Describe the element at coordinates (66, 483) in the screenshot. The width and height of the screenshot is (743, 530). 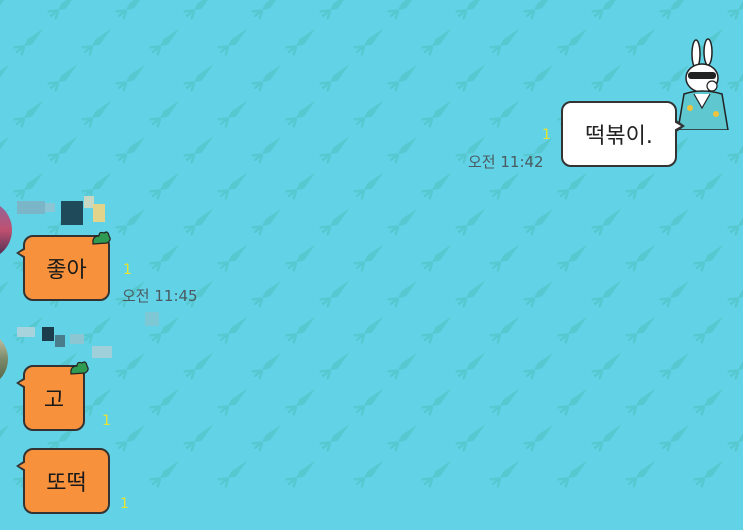
I see `message-text: 또떡` at that location.